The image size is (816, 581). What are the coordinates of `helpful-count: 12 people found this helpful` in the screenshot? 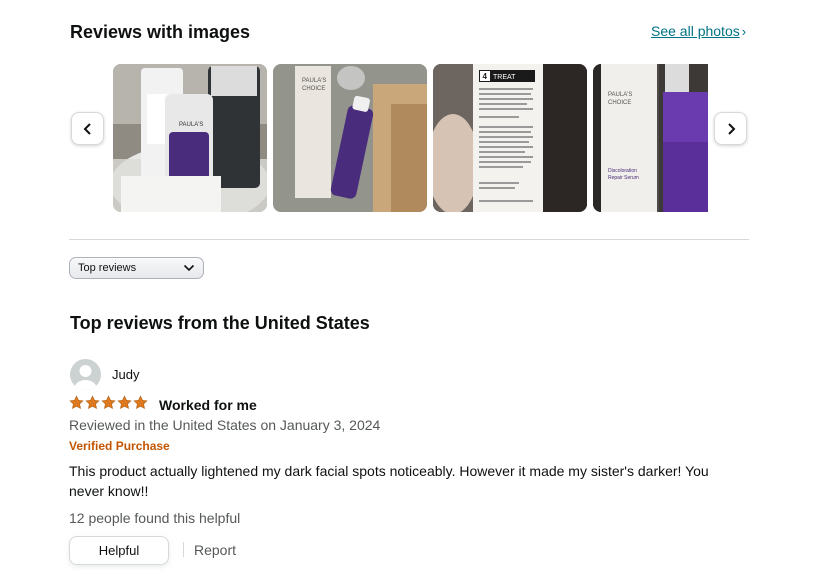 It's located at (155, 518).